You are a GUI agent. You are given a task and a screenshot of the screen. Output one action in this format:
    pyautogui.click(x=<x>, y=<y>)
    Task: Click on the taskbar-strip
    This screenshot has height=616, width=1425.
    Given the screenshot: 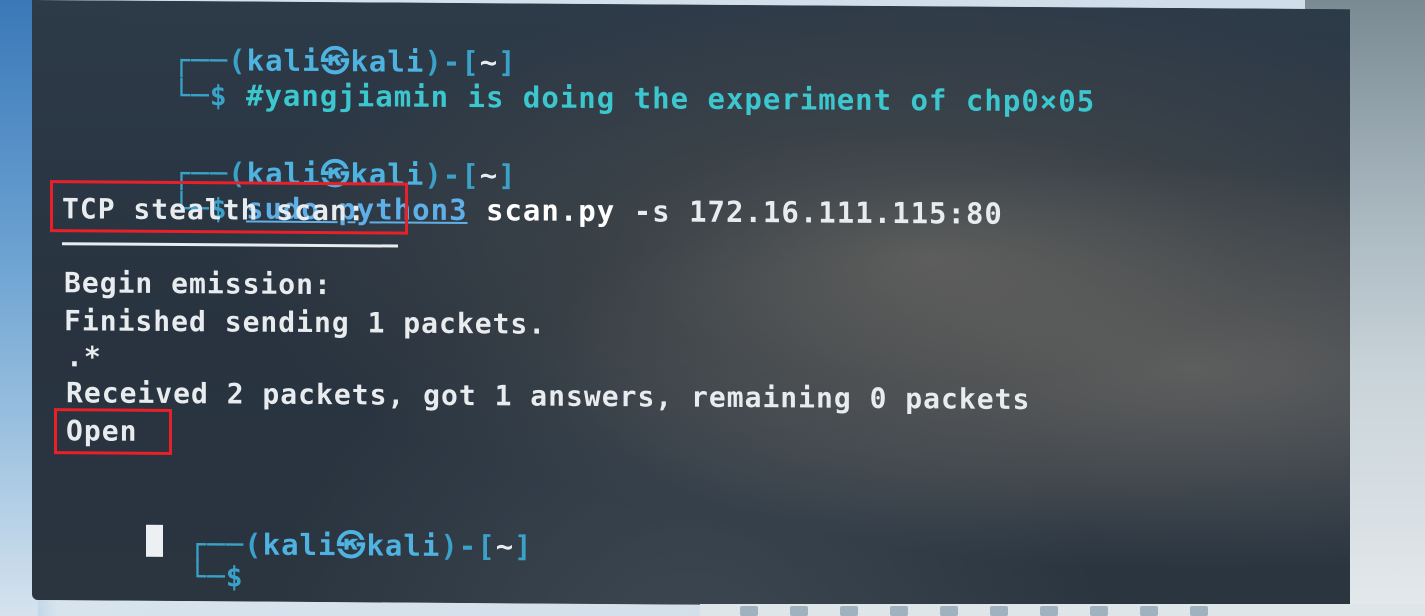 What is the action you would take?
    pyautogui.click(x=1062, y=610)
    